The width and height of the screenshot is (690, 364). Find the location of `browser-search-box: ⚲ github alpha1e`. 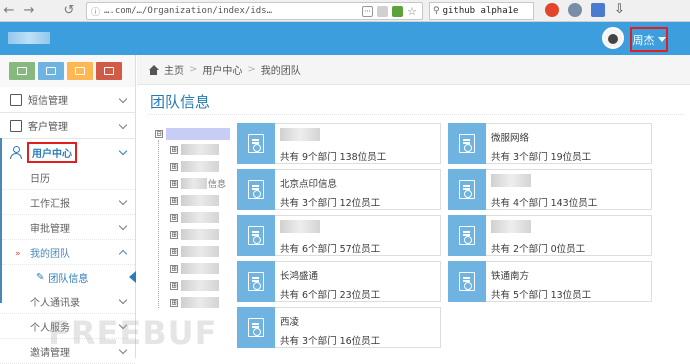

browser-search-box: ⚲ github alpha1e is located at coordinates (481, 11).